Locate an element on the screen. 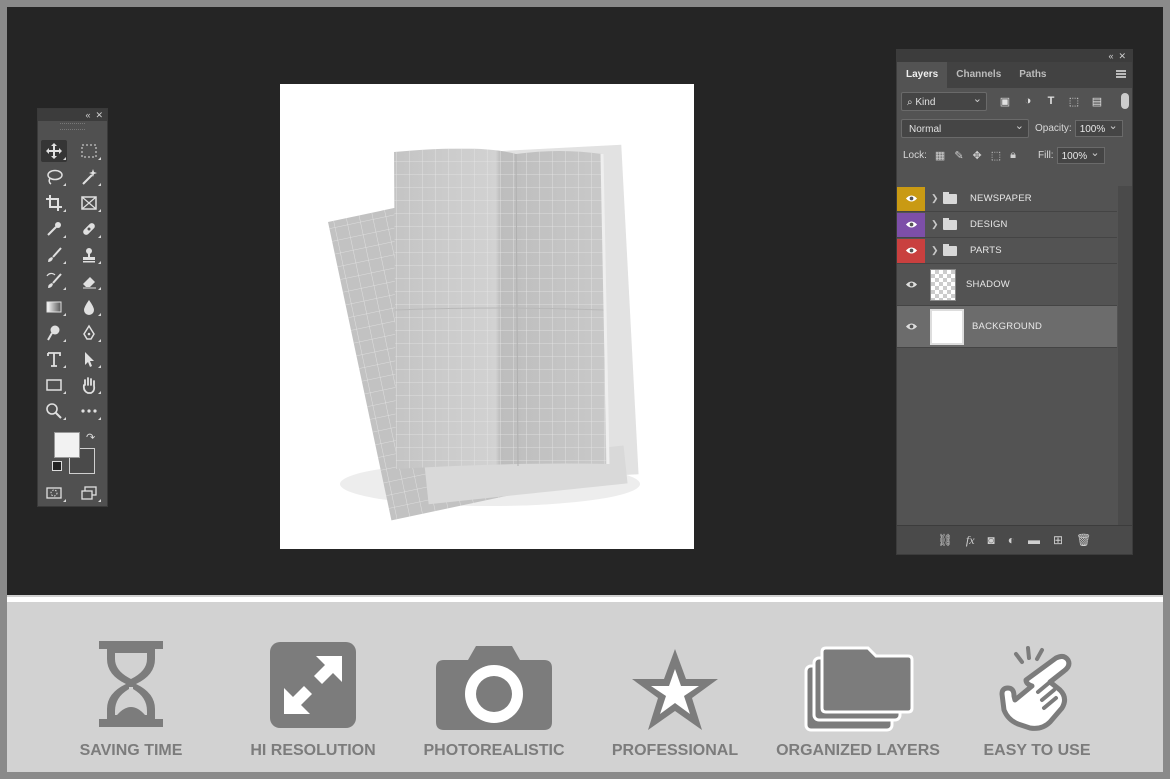 The height and width of the screenshot is (779, 1170). pen-tool-icon is located at coordinates (89, 333).